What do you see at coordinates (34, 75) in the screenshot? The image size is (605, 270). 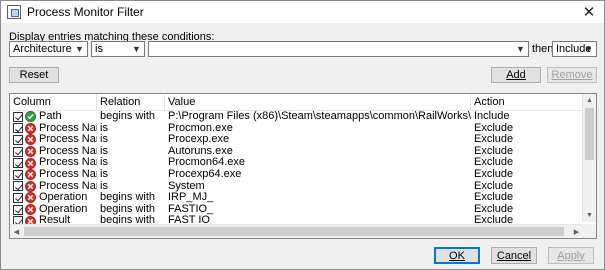 I see `reset-button: Reset` at bounding box center [34, 75].